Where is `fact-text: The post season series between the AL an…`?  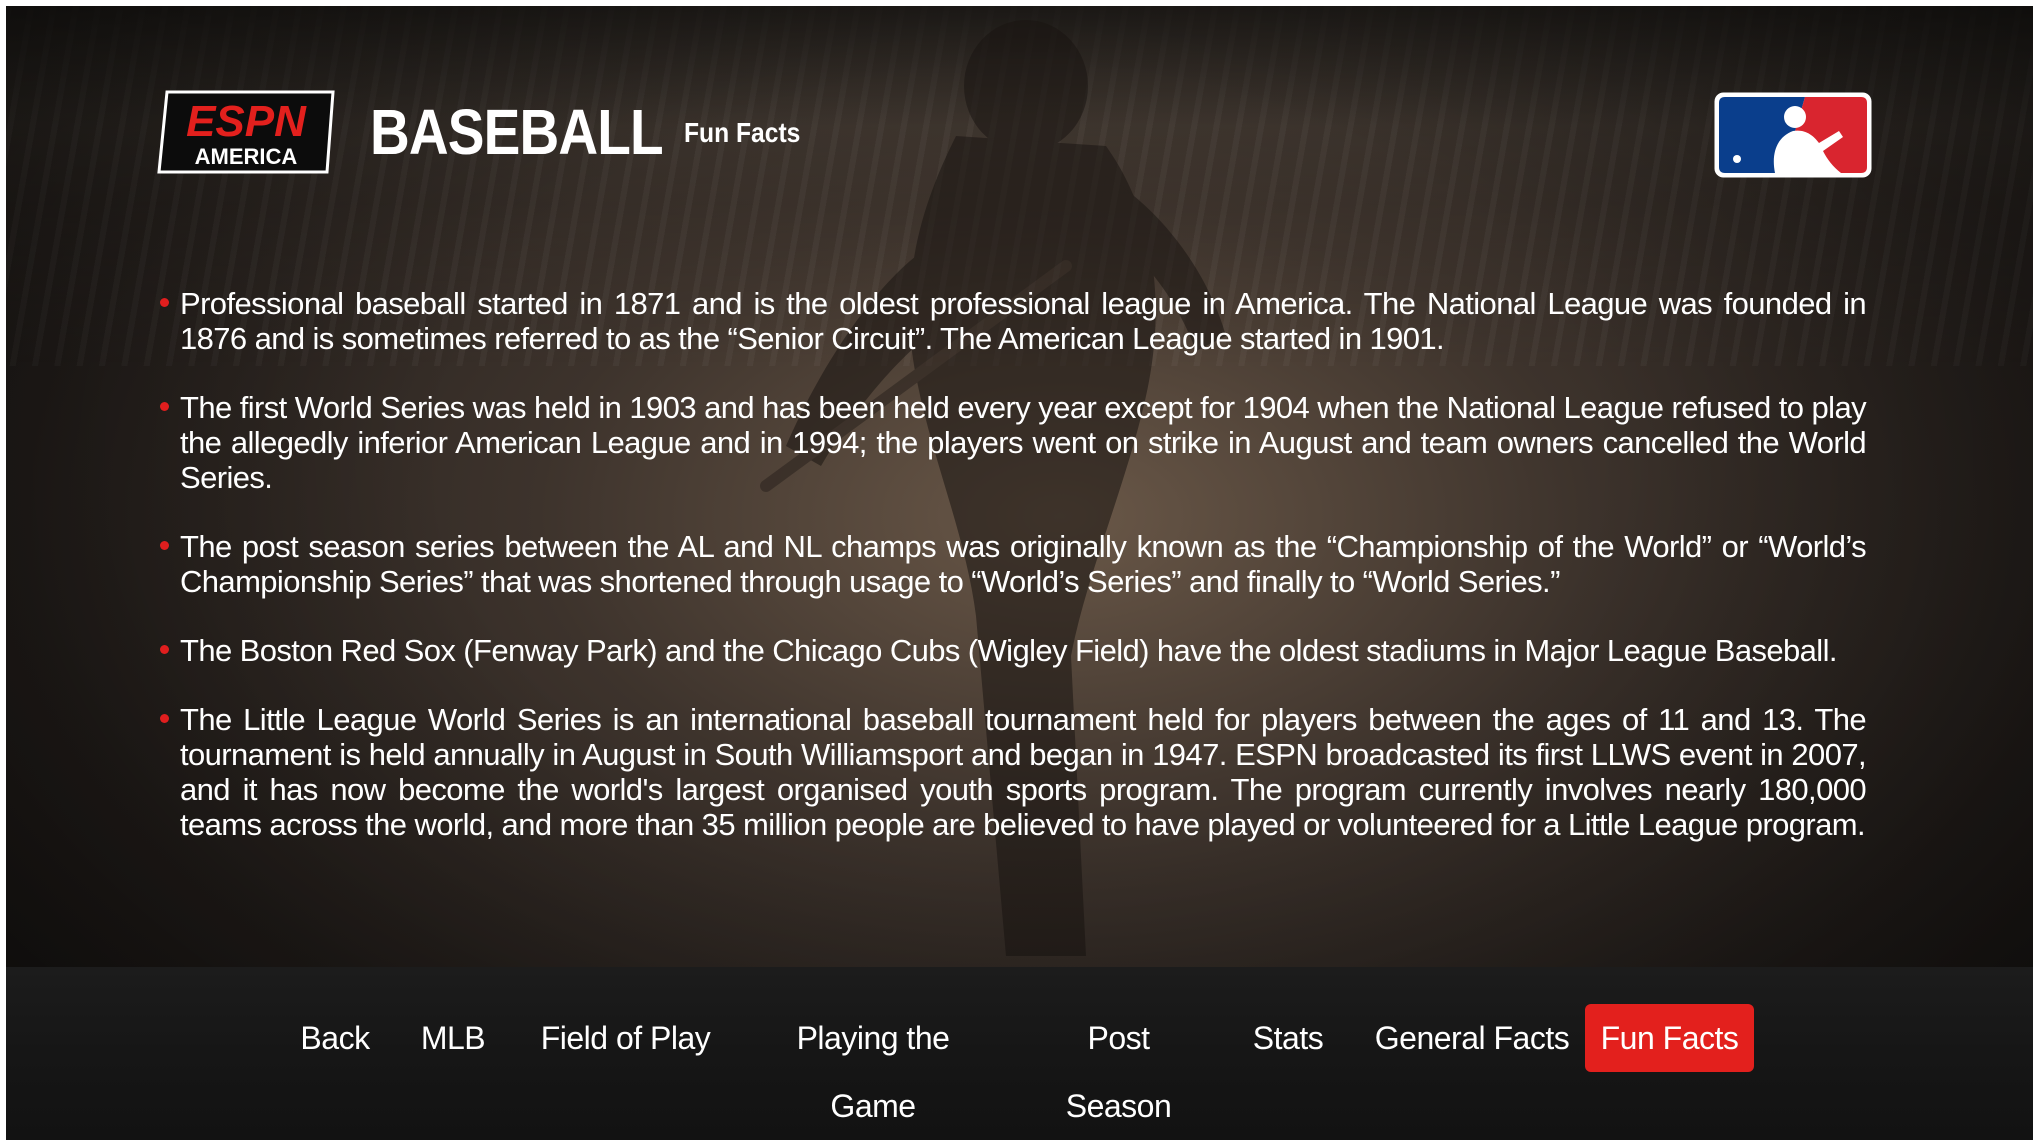
fact-text: The post season series between the AL an… is located at coordinates (1023, 564).